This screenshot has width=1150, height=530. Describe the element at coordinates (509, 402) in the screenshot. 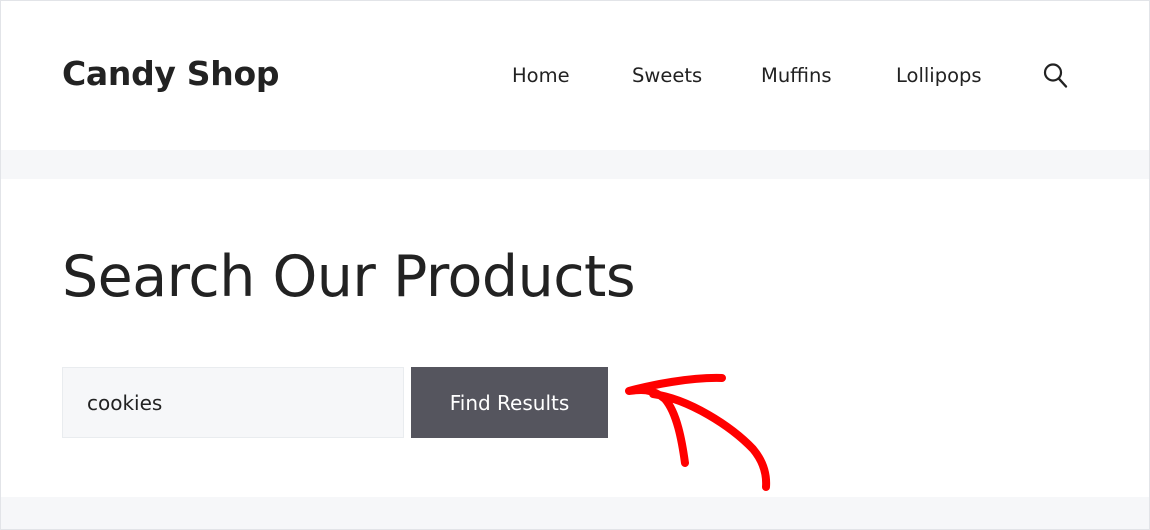

I see `find-results-button: Find Results` at that location.